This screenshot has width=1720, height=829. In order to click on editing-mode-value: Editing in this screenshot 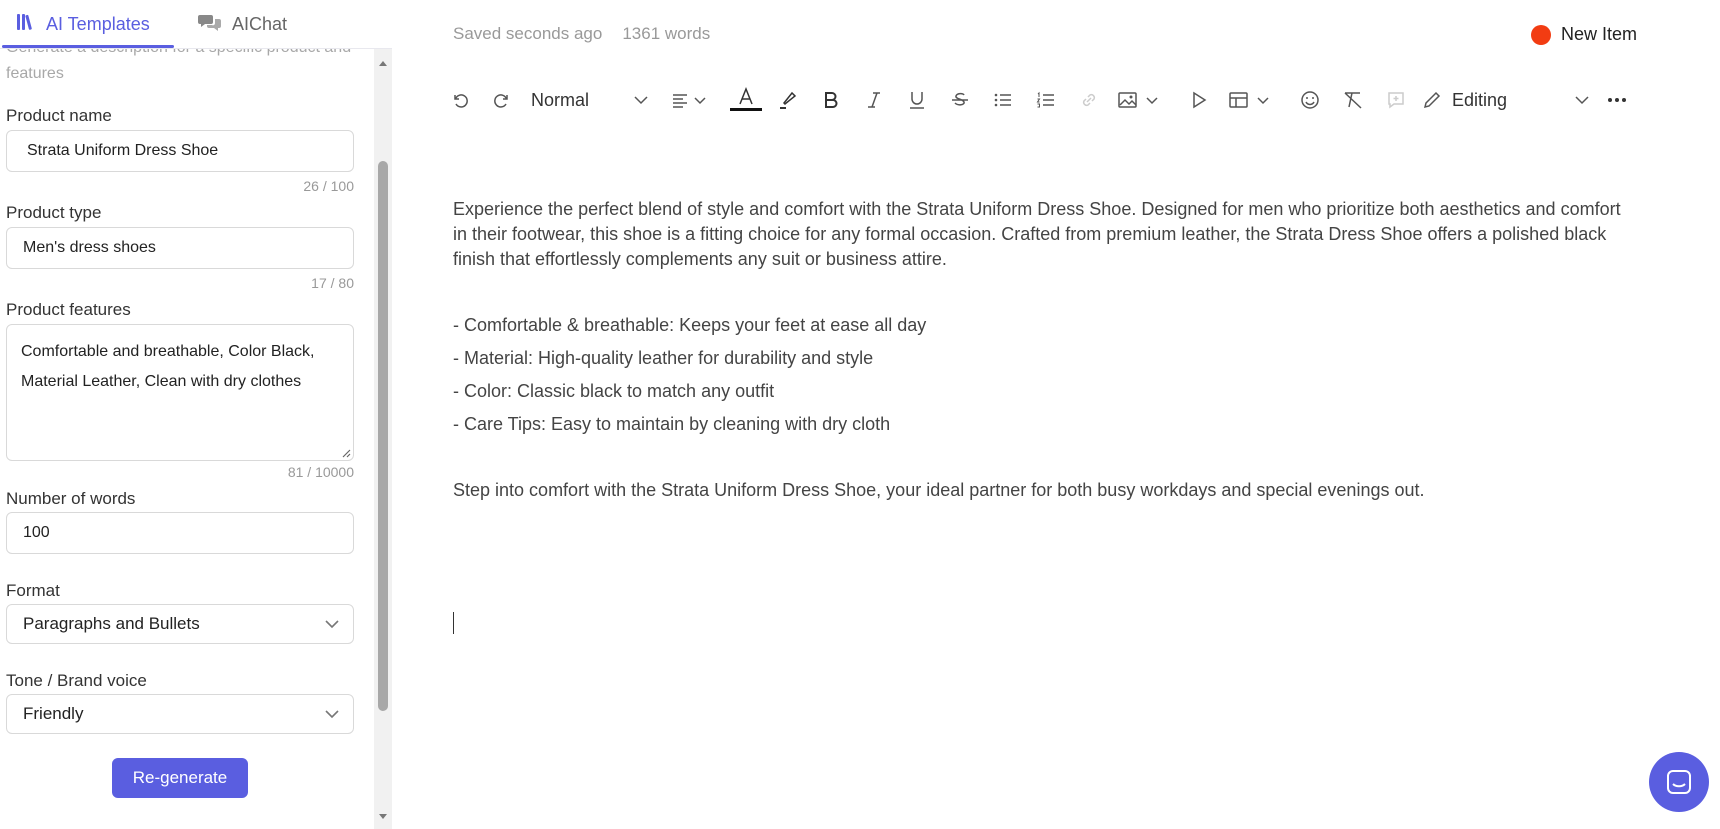, I will do `click(1480, 99)`.